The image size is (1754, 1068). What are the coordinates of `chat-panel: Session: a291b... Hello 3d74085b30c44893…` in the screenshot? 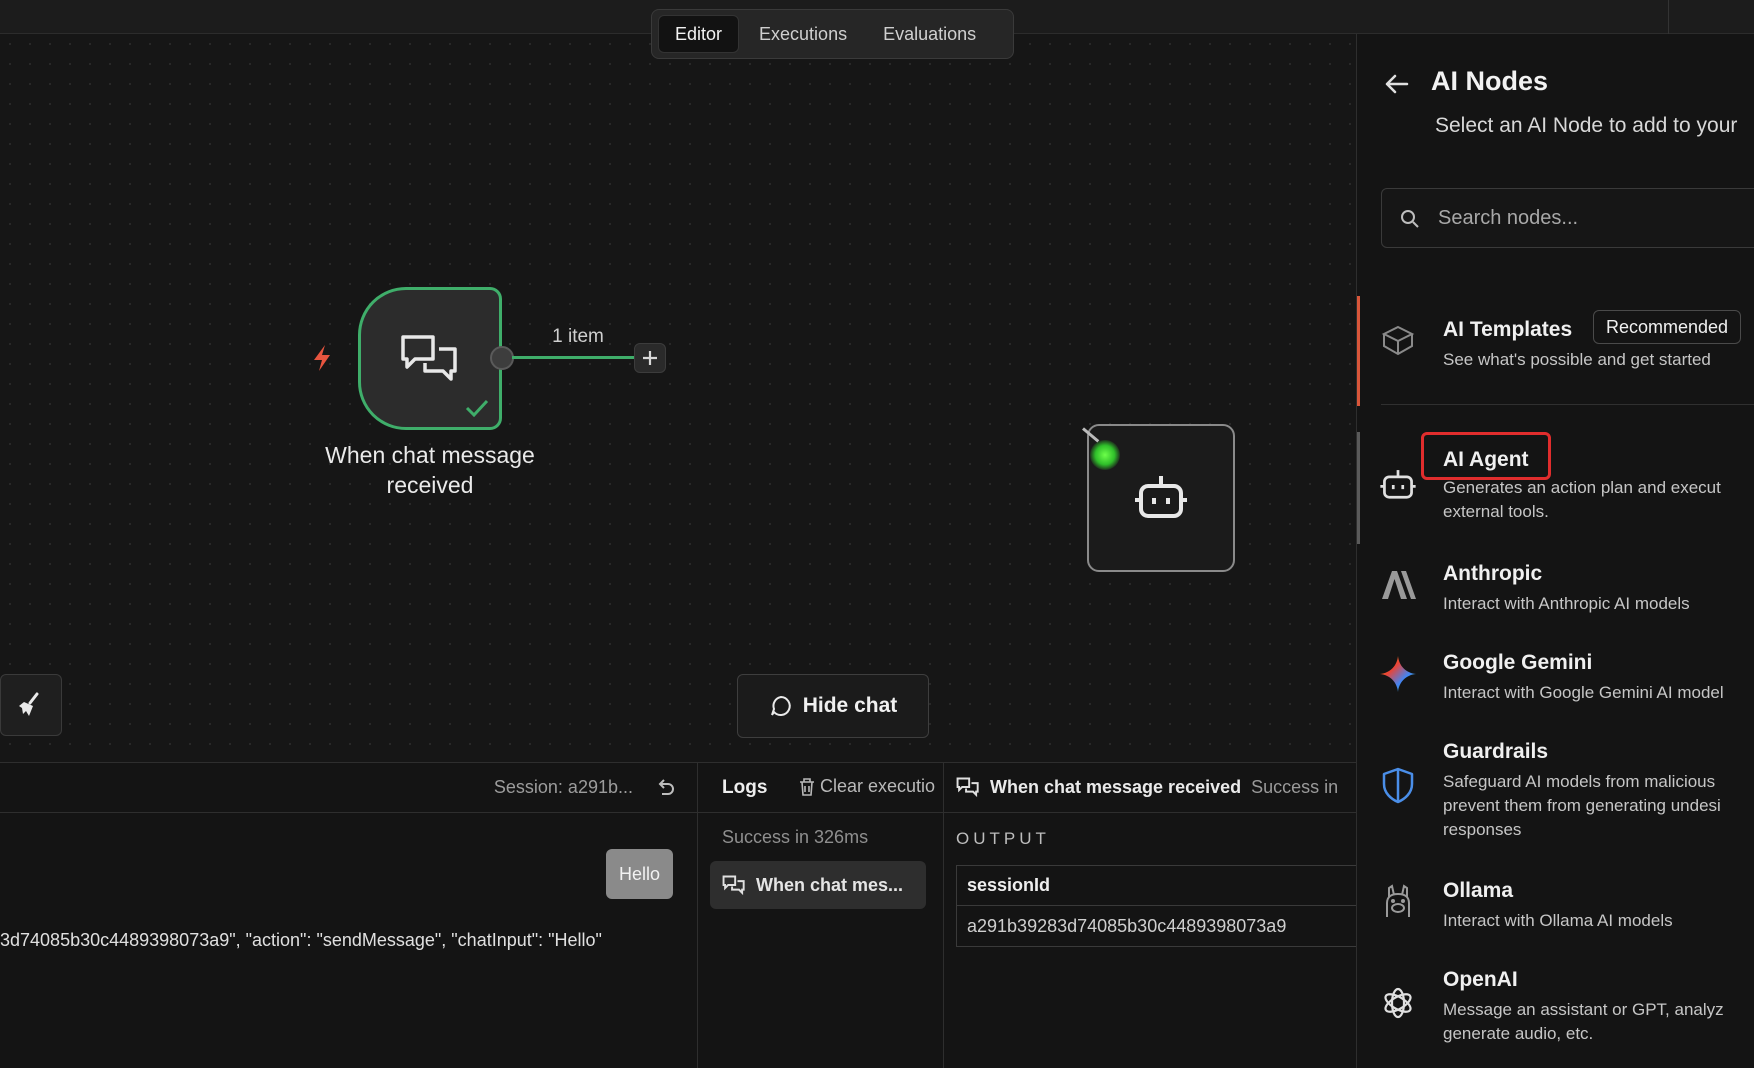 It's located at (349, 915).